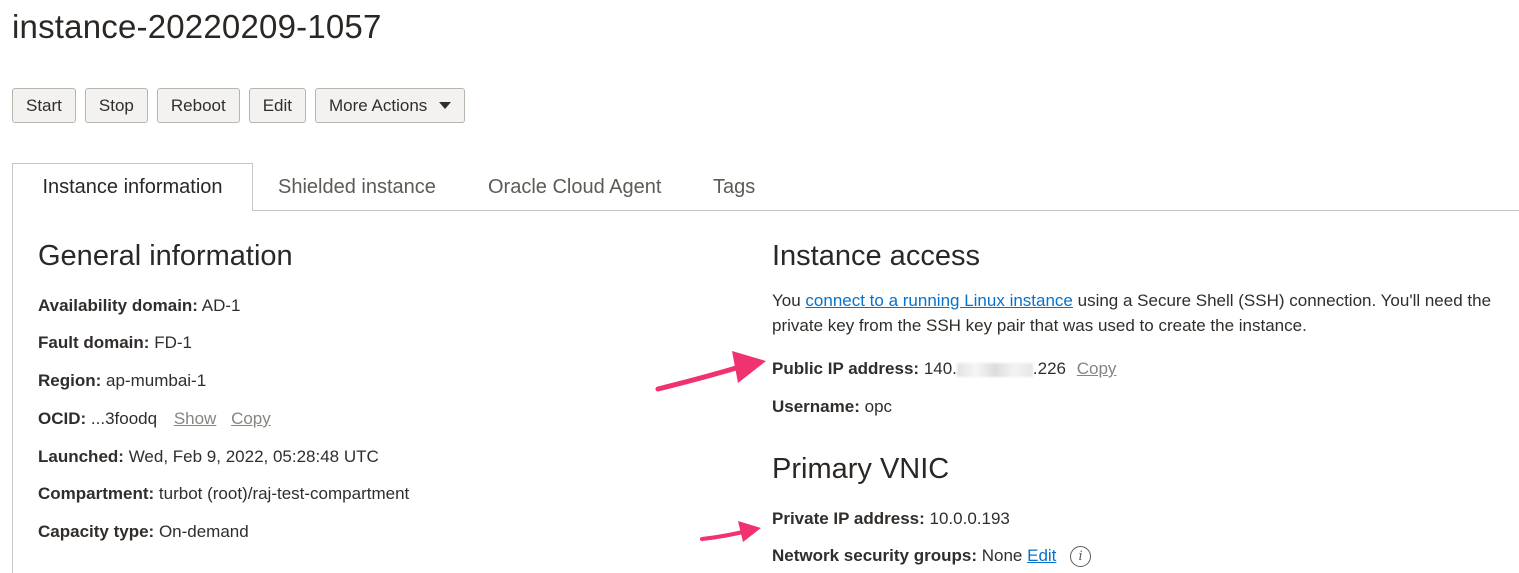 The width and height of the screenshot is (1519, 573). Describe the element at coordinates (378, 105) in the screenshot. I see `more-actions-label: More Actions` at that location.